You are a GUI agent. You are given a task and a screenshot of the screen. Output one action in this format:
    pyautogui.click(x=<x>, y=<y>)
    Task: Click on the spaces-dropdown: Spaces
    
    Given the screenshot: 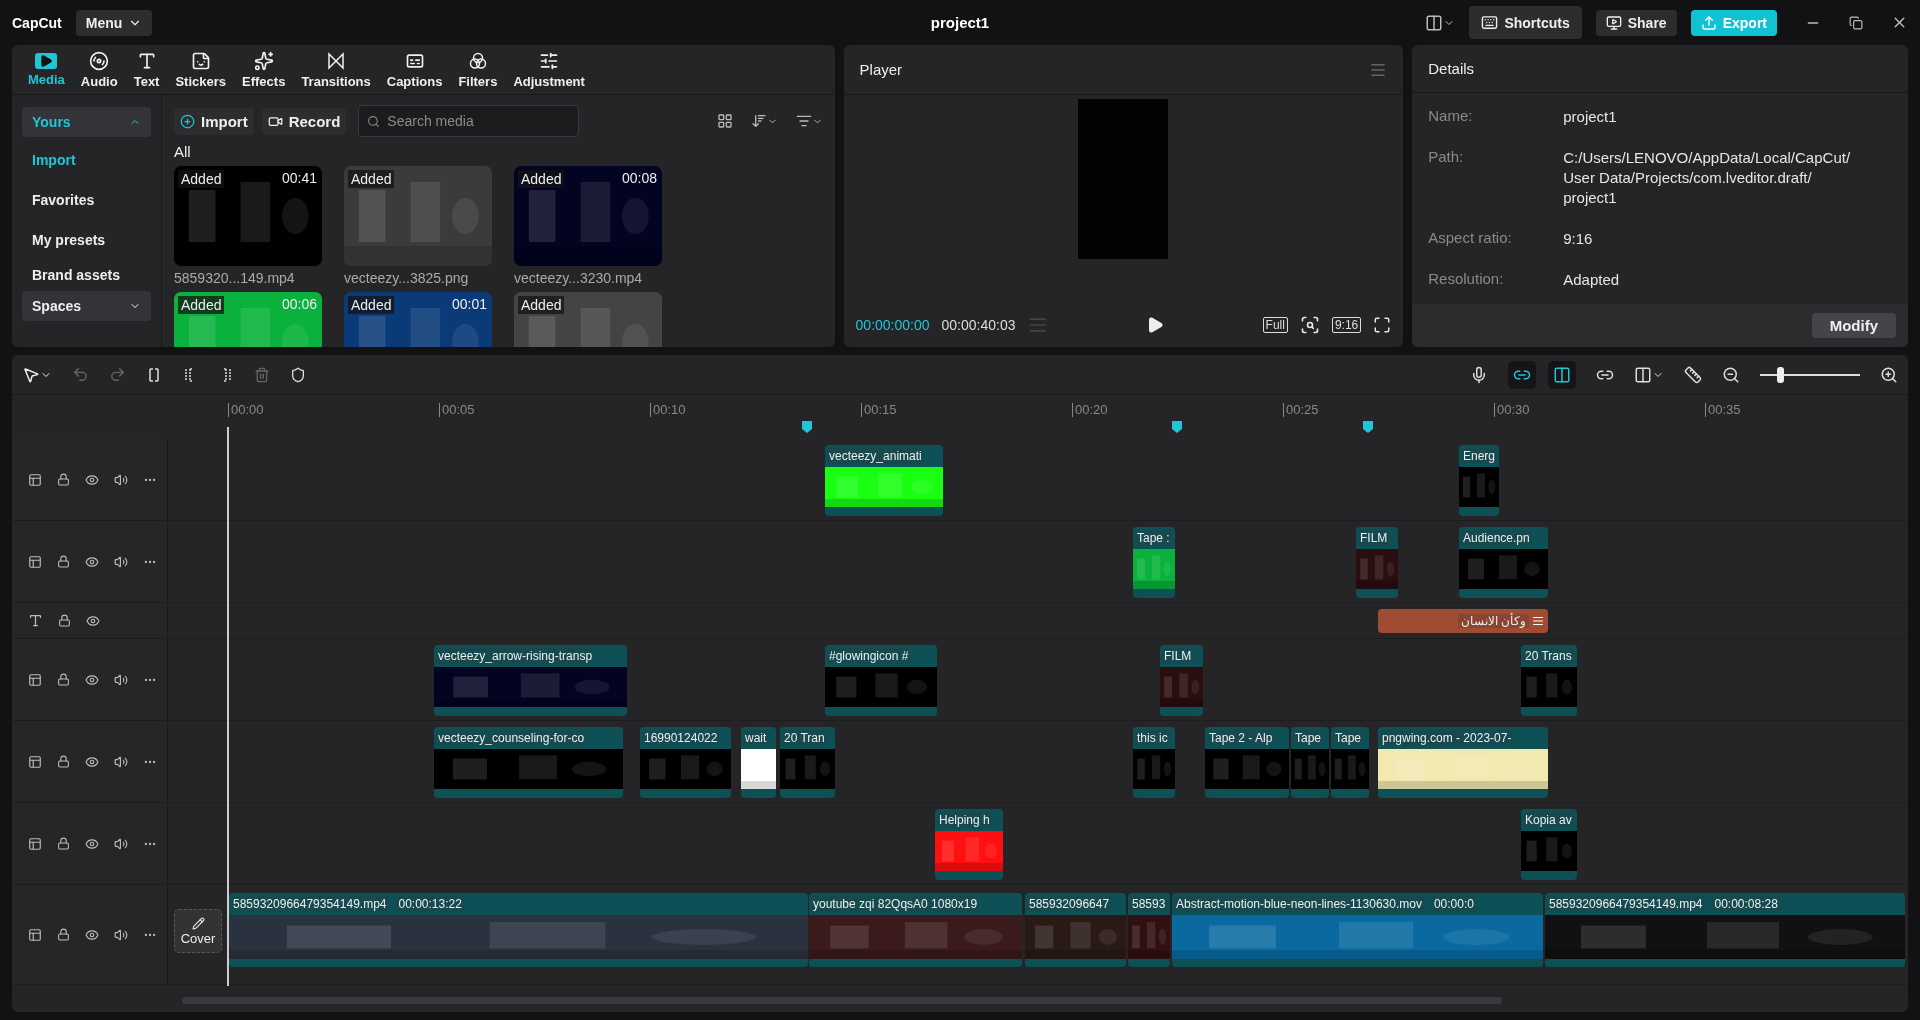 What is the action you would take?
    pyautogui.click(x=86, y=306)
    